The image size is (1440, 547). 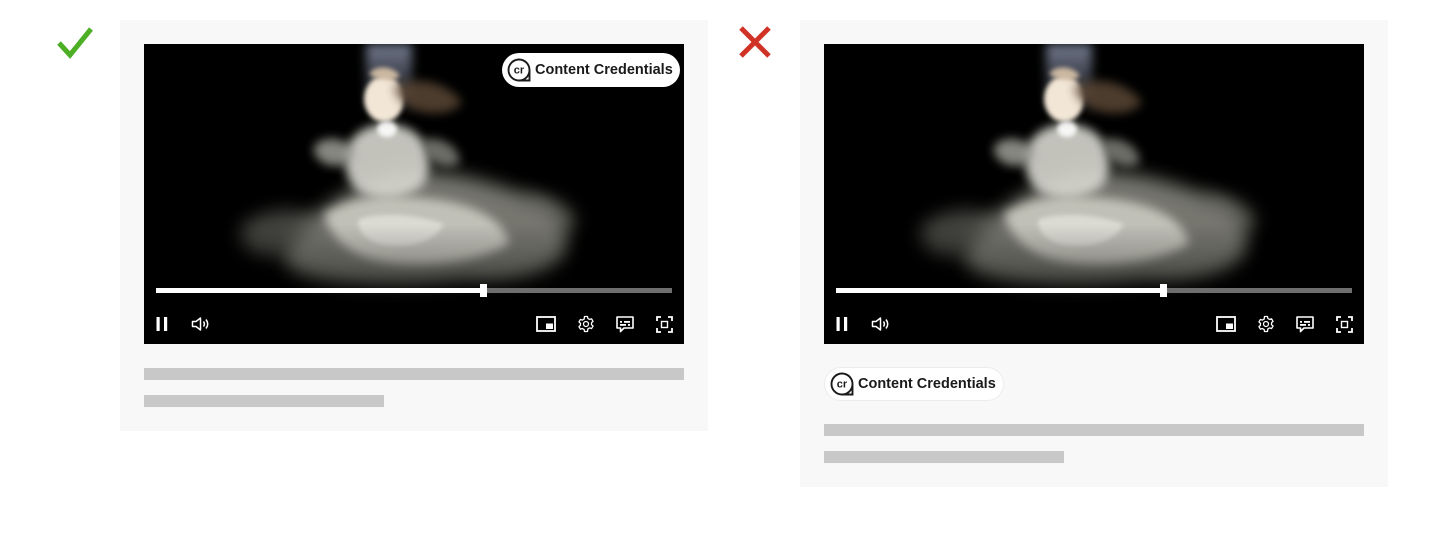 What do you see at coordinates (75, 43) in the screenshot?
I see `checkmark-icon` at bounding box center [75, 43].